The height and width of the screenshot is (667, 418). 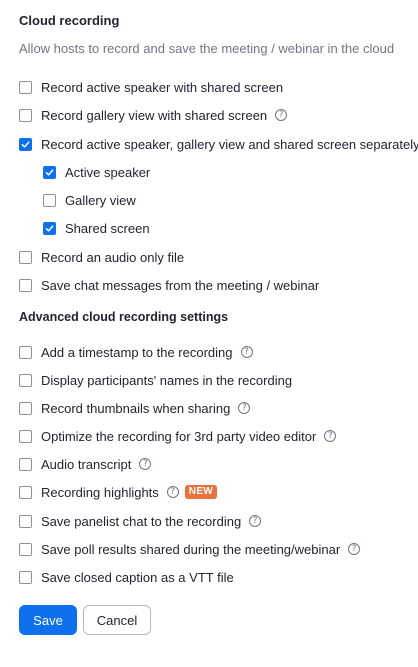 I want to click on option-label: Shared screen, so click(x=107, y=228).